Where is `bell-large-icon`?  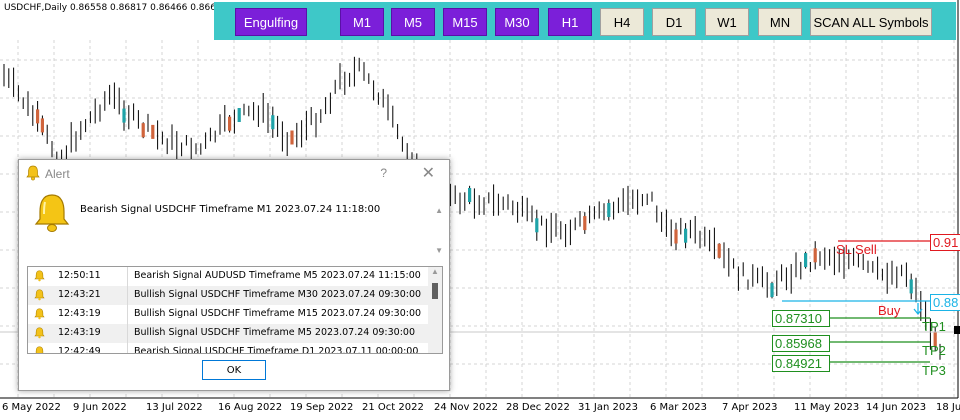
bell-large-icon is located at coordinates (52, 213).